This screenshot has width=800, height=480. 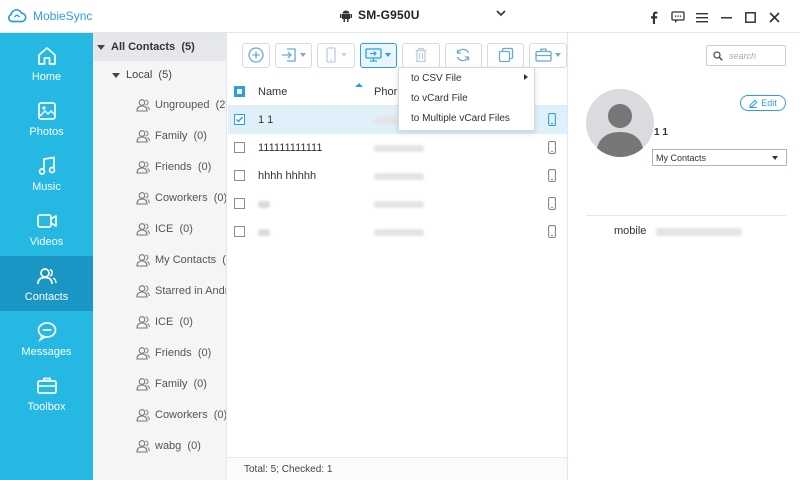 I want to click on group-label: Family, so click(x=171, y=383).